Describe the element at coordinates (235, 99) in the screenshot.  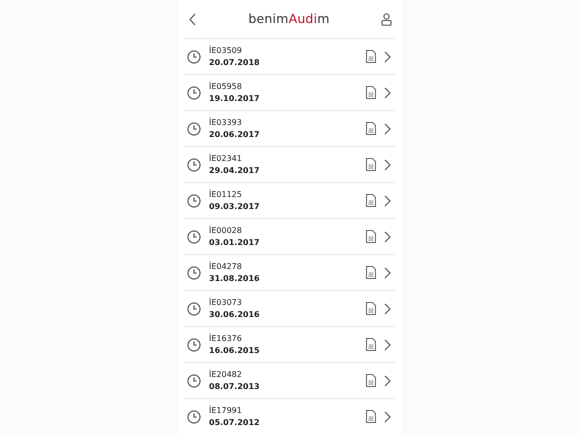
I see `record-date: 19.10.2017` at that location.